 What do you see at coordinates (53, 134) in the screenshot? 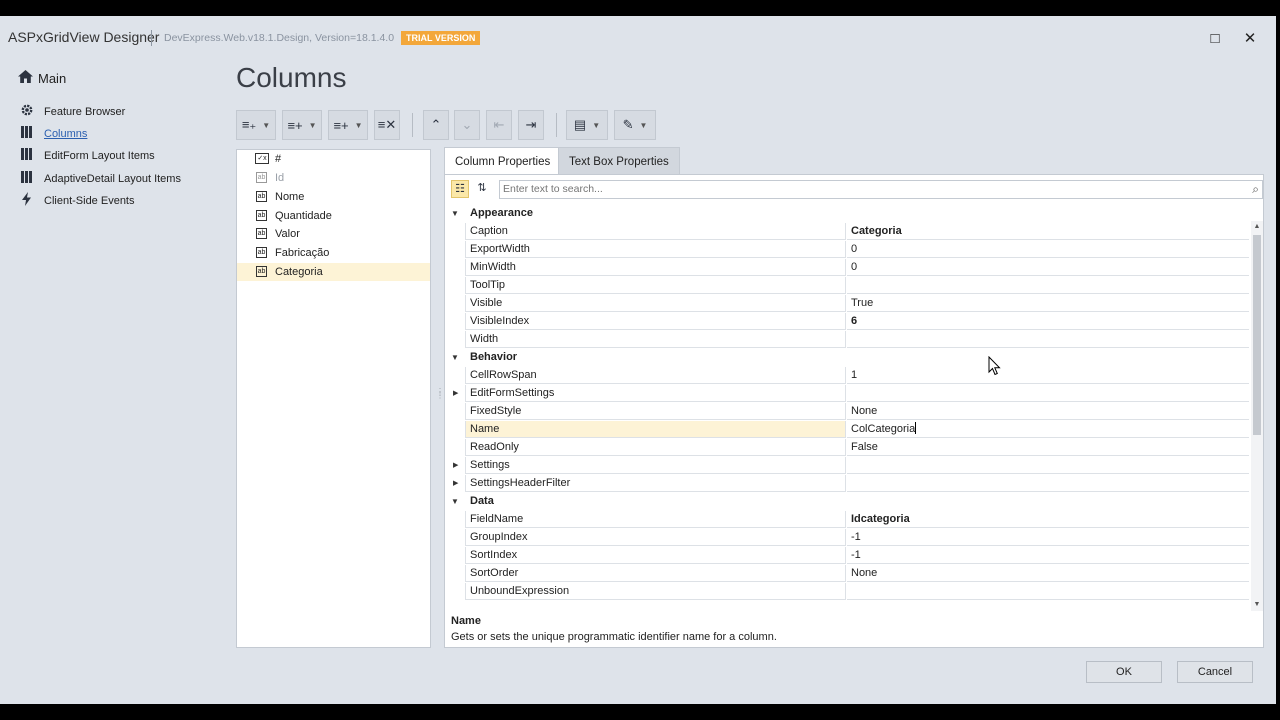
I see `nav-item-columns: Columns` at bounding box center [53, 134].